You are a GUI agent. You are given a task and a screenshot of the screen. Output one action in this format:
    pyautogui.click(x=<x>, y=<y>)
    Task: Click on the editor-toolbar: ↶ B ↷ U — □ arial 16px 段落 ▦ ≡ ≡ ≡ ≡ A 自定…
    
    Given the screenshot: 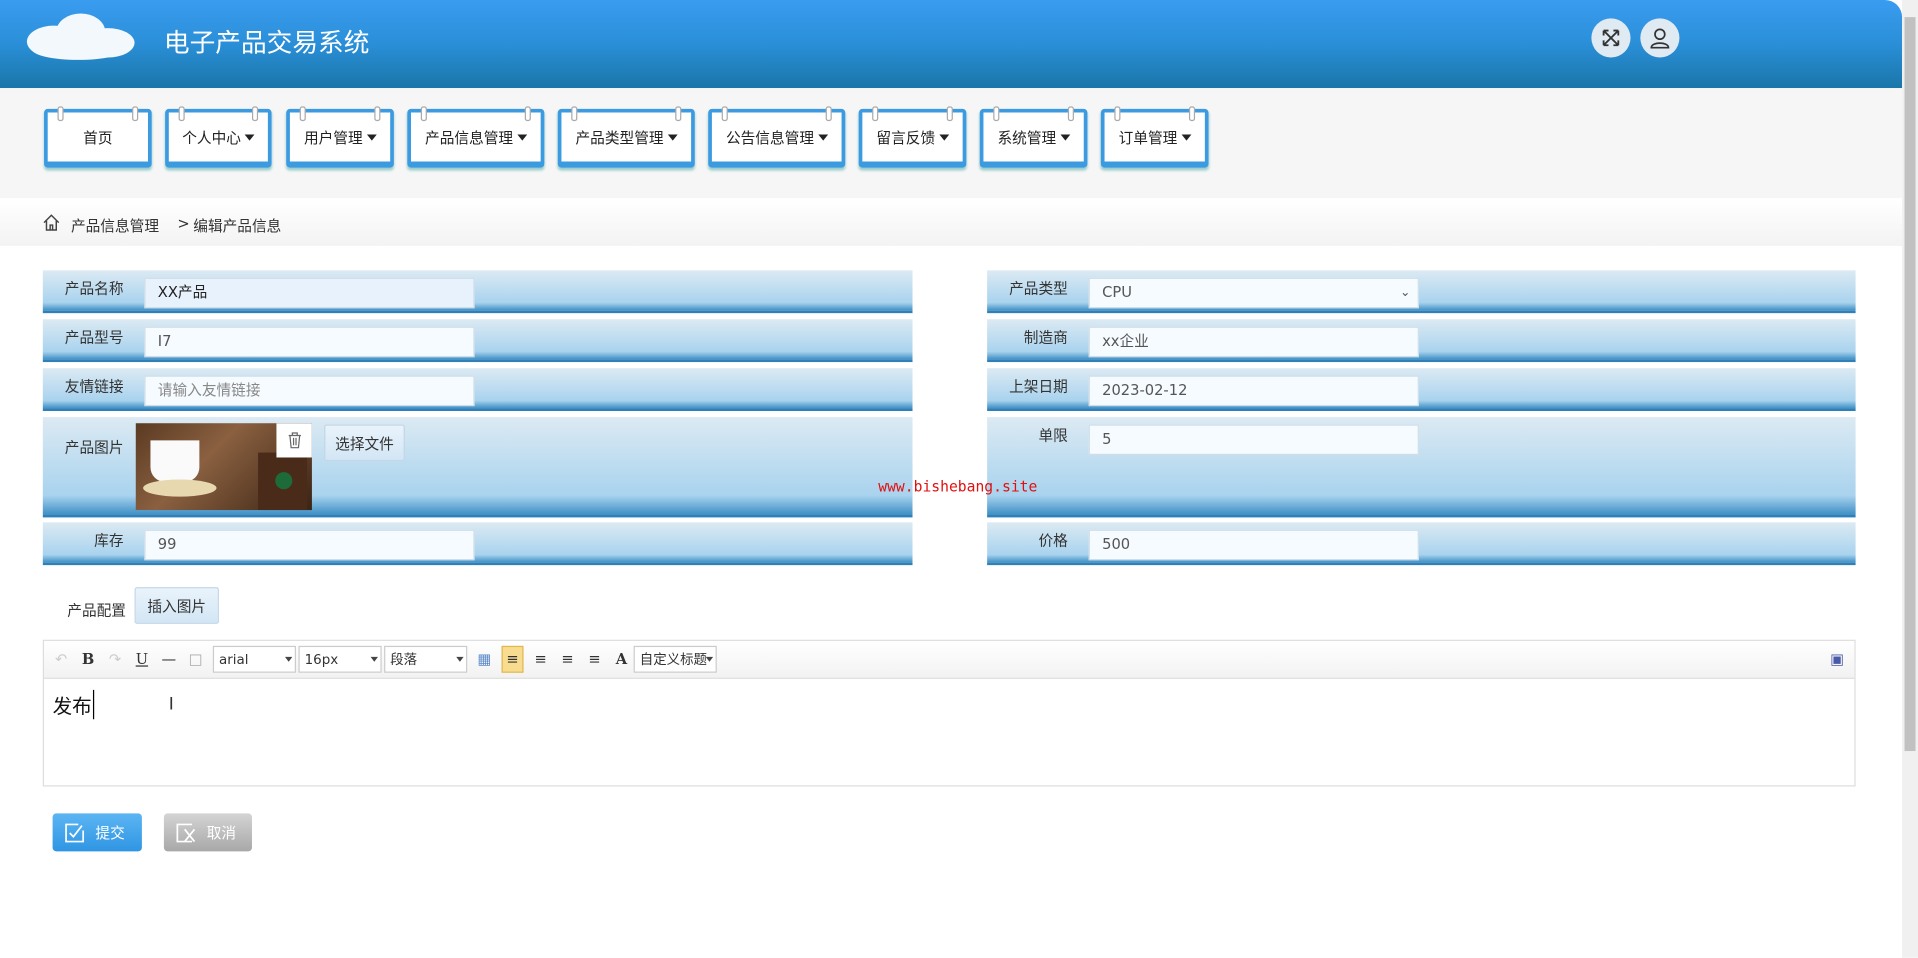 What is the action you would take?
    pyautogui.click(x=949, y=659)
    